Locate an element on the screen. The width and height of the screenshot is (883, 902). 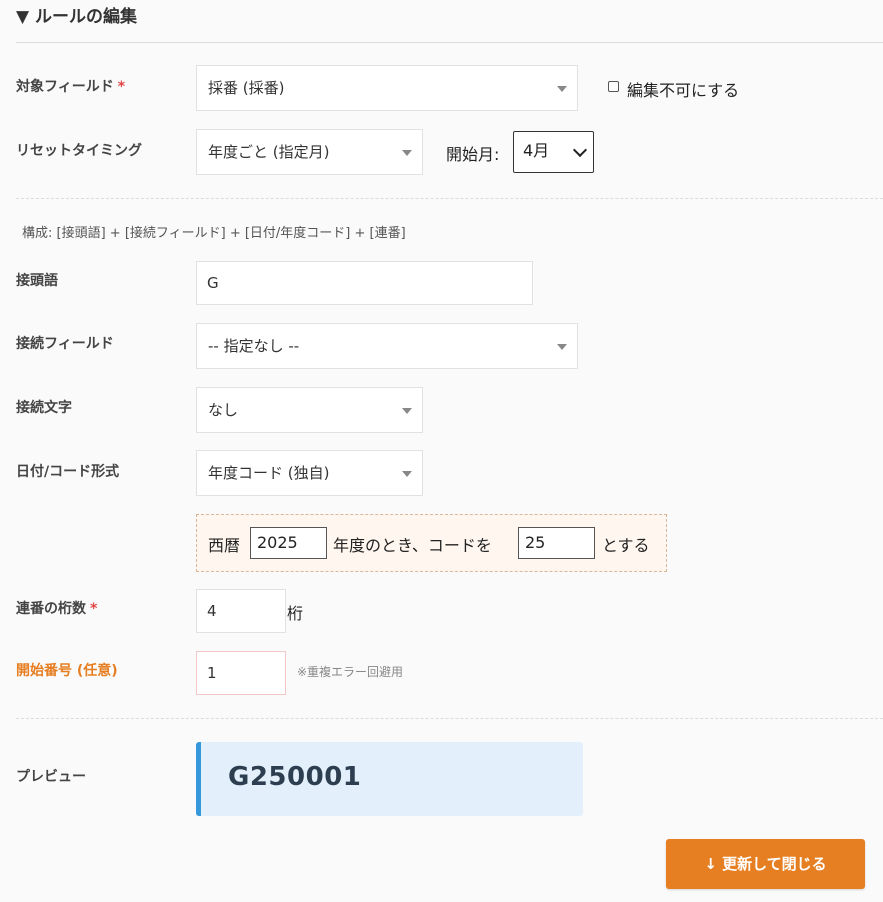
target-field-select: 採番 (採番) is located at coordinates (387, 88).